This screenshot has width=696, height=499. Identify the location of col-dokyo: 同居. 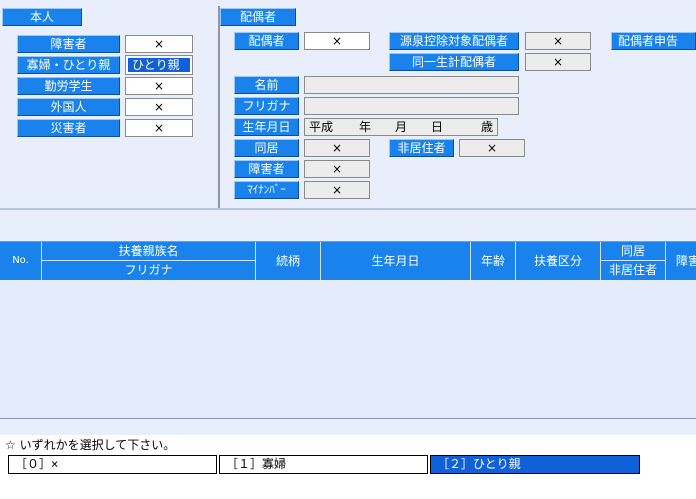
(633, 251).